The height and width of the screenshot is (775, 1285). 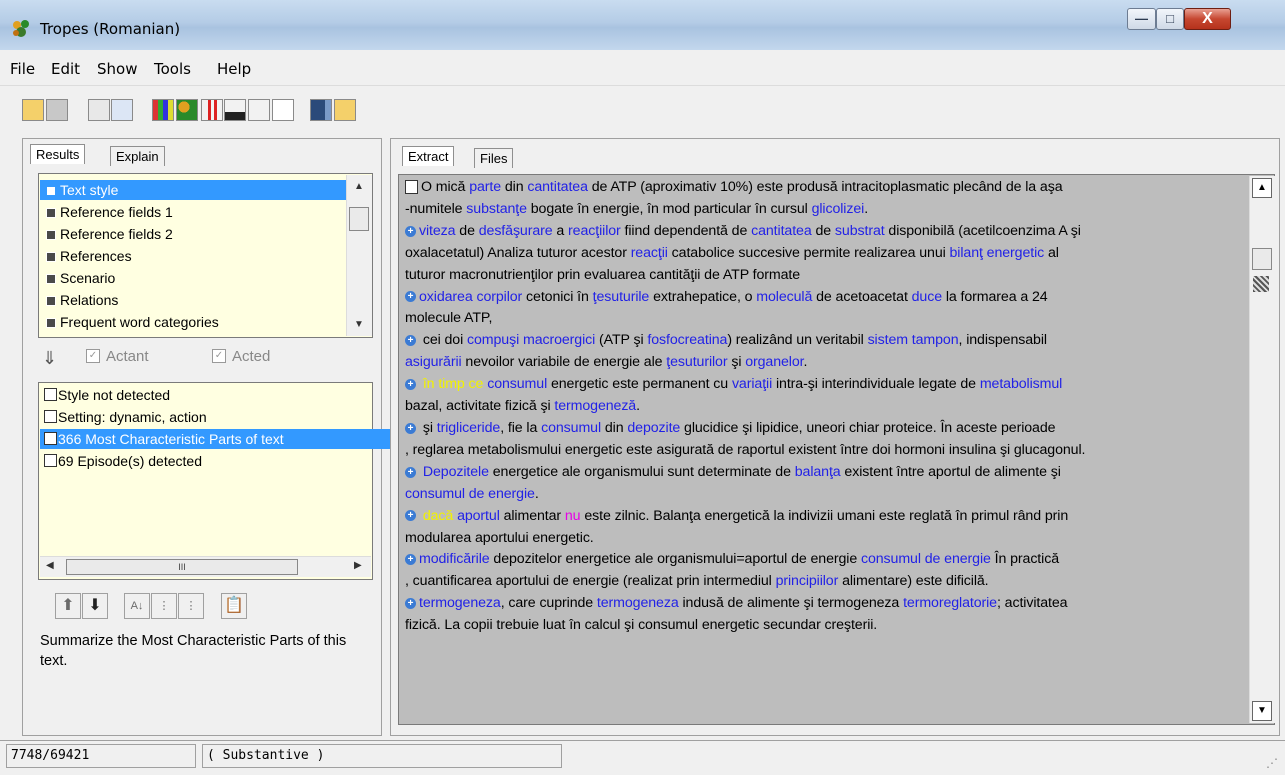 I want to click on result-item-style: Style not detected, so click(x=105, y=395).